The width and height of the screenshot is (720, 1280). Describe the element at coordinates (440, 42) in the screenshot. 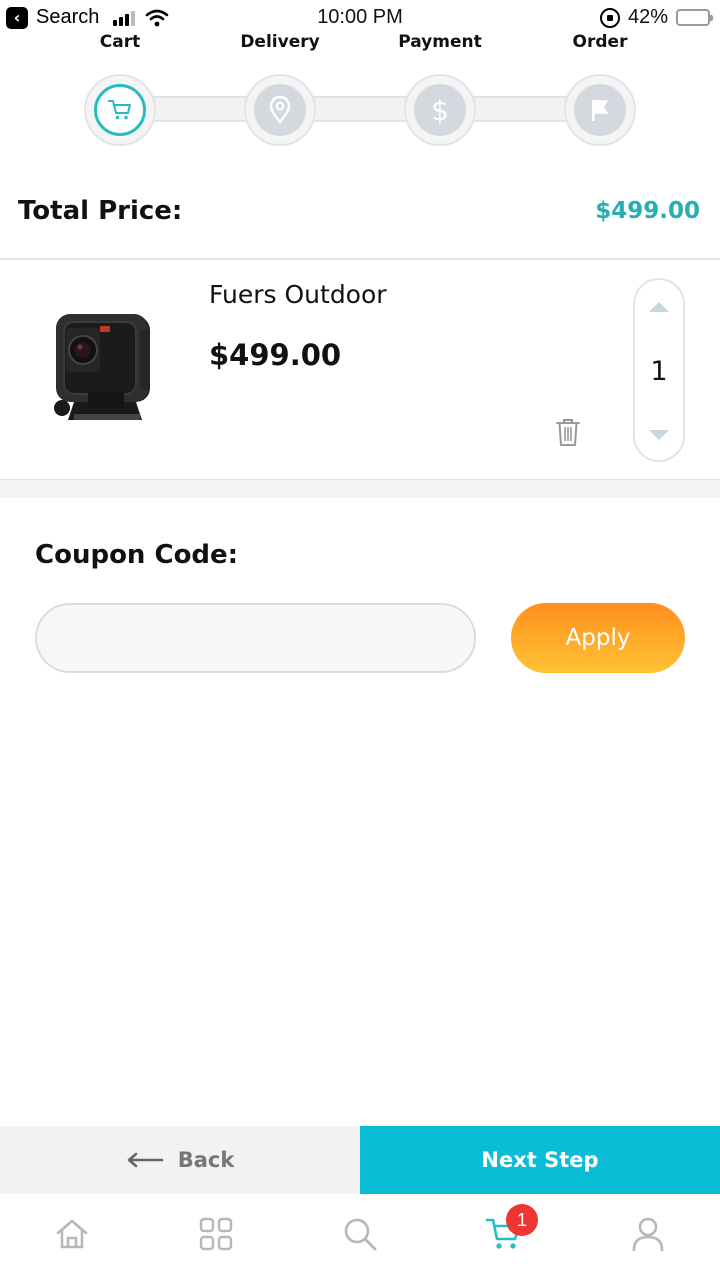

I see `step-label-payment: Payment` at that location.